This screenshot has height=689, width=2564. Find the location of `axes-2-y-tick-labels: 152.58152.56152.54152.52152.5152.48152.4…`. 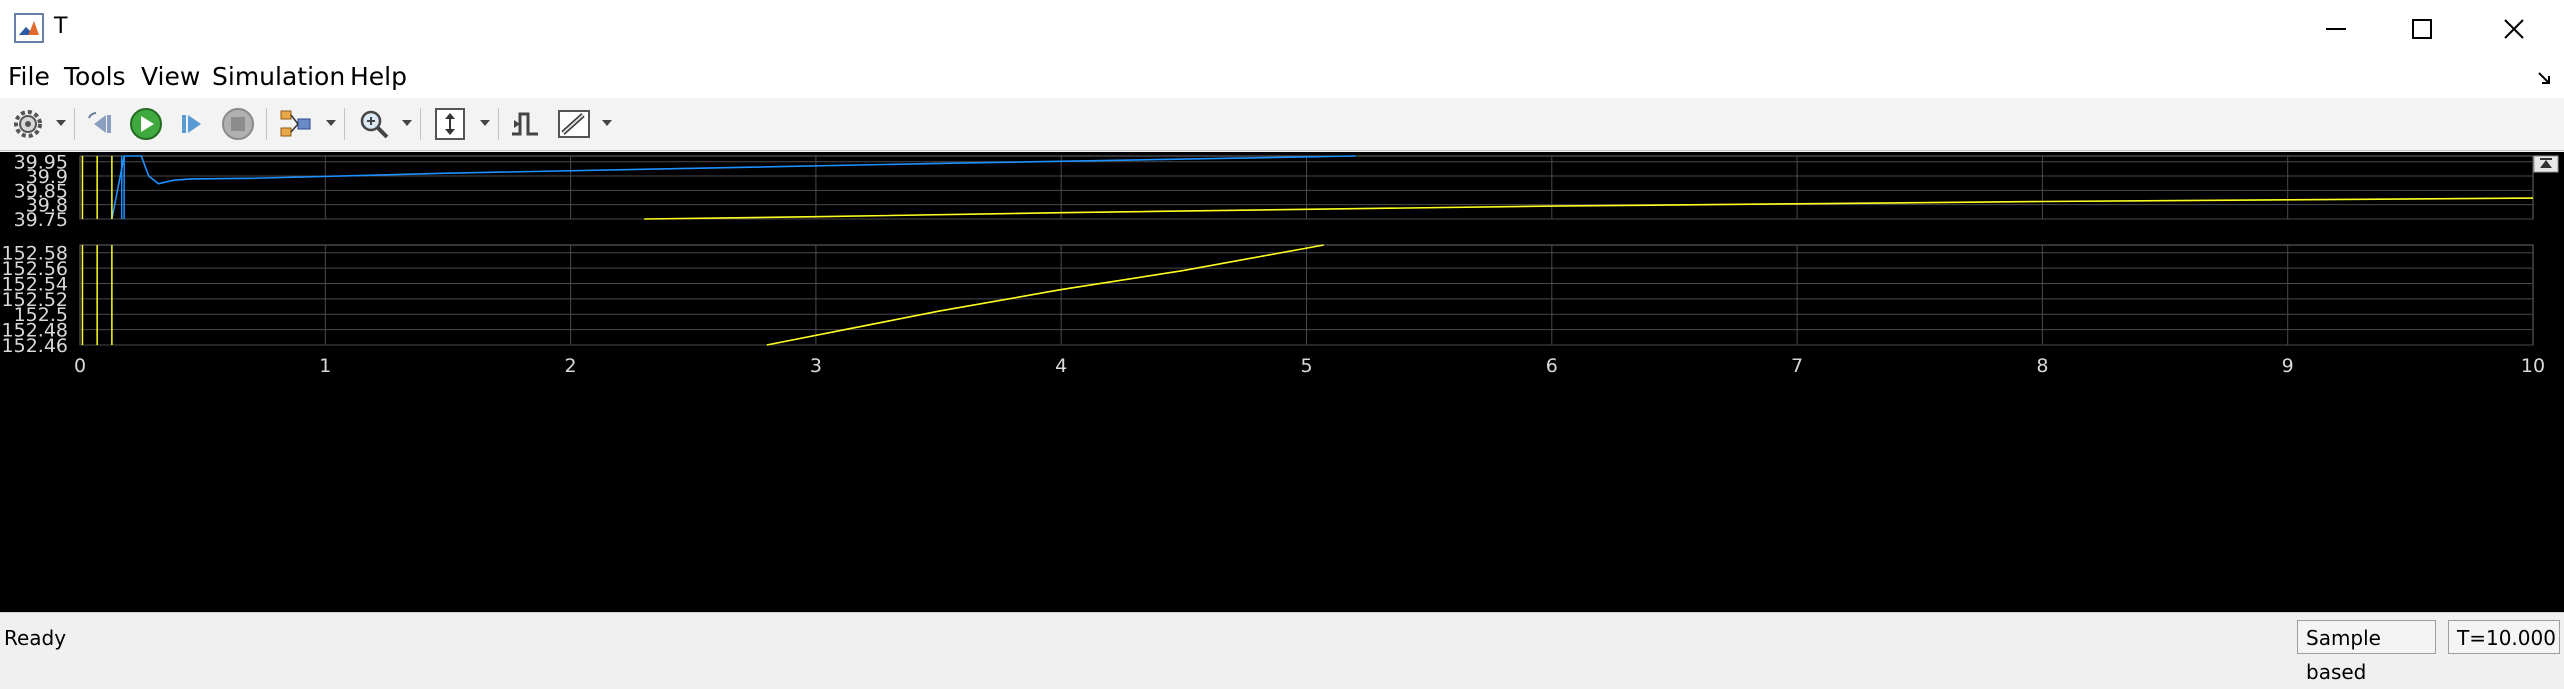

axes-2-y-tick-labels: 152.58152.56152.54152.52152.5152.48152.4… is located at coordinates (35, 300).